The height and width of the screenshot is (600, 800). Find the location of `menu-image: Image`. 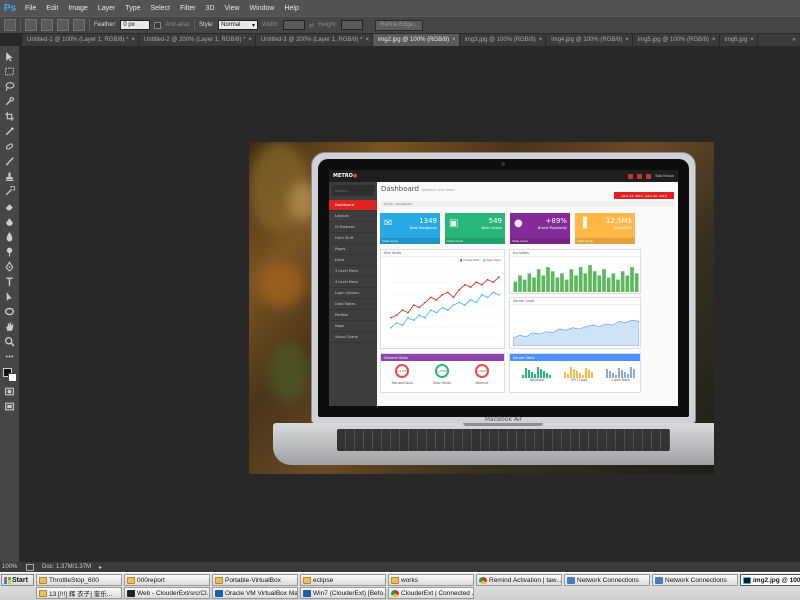

menu-image: Image is located at coordinates (77, 8).